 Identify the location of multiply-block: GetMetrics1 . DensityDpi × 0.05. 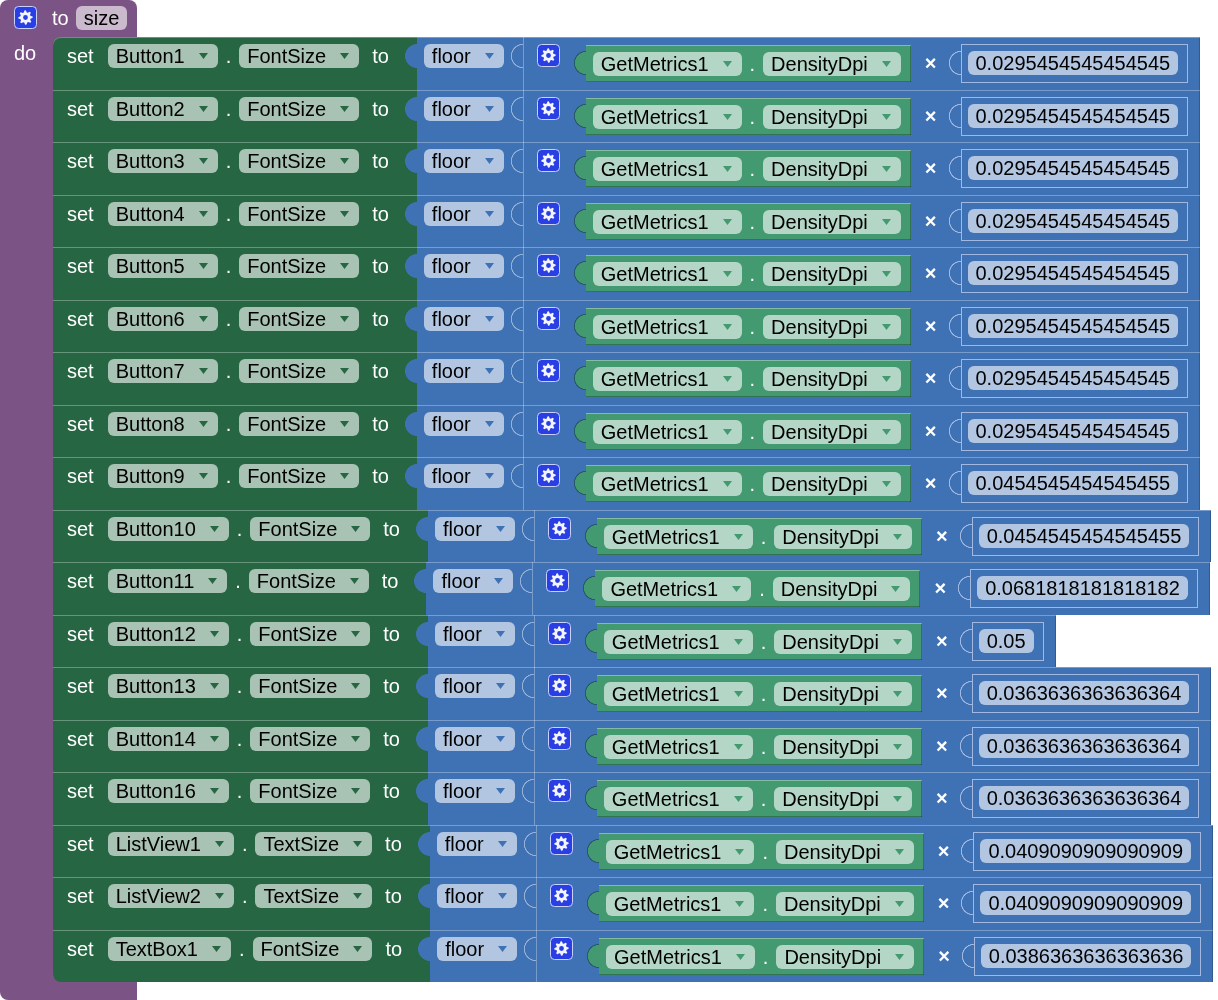
(788, 640).